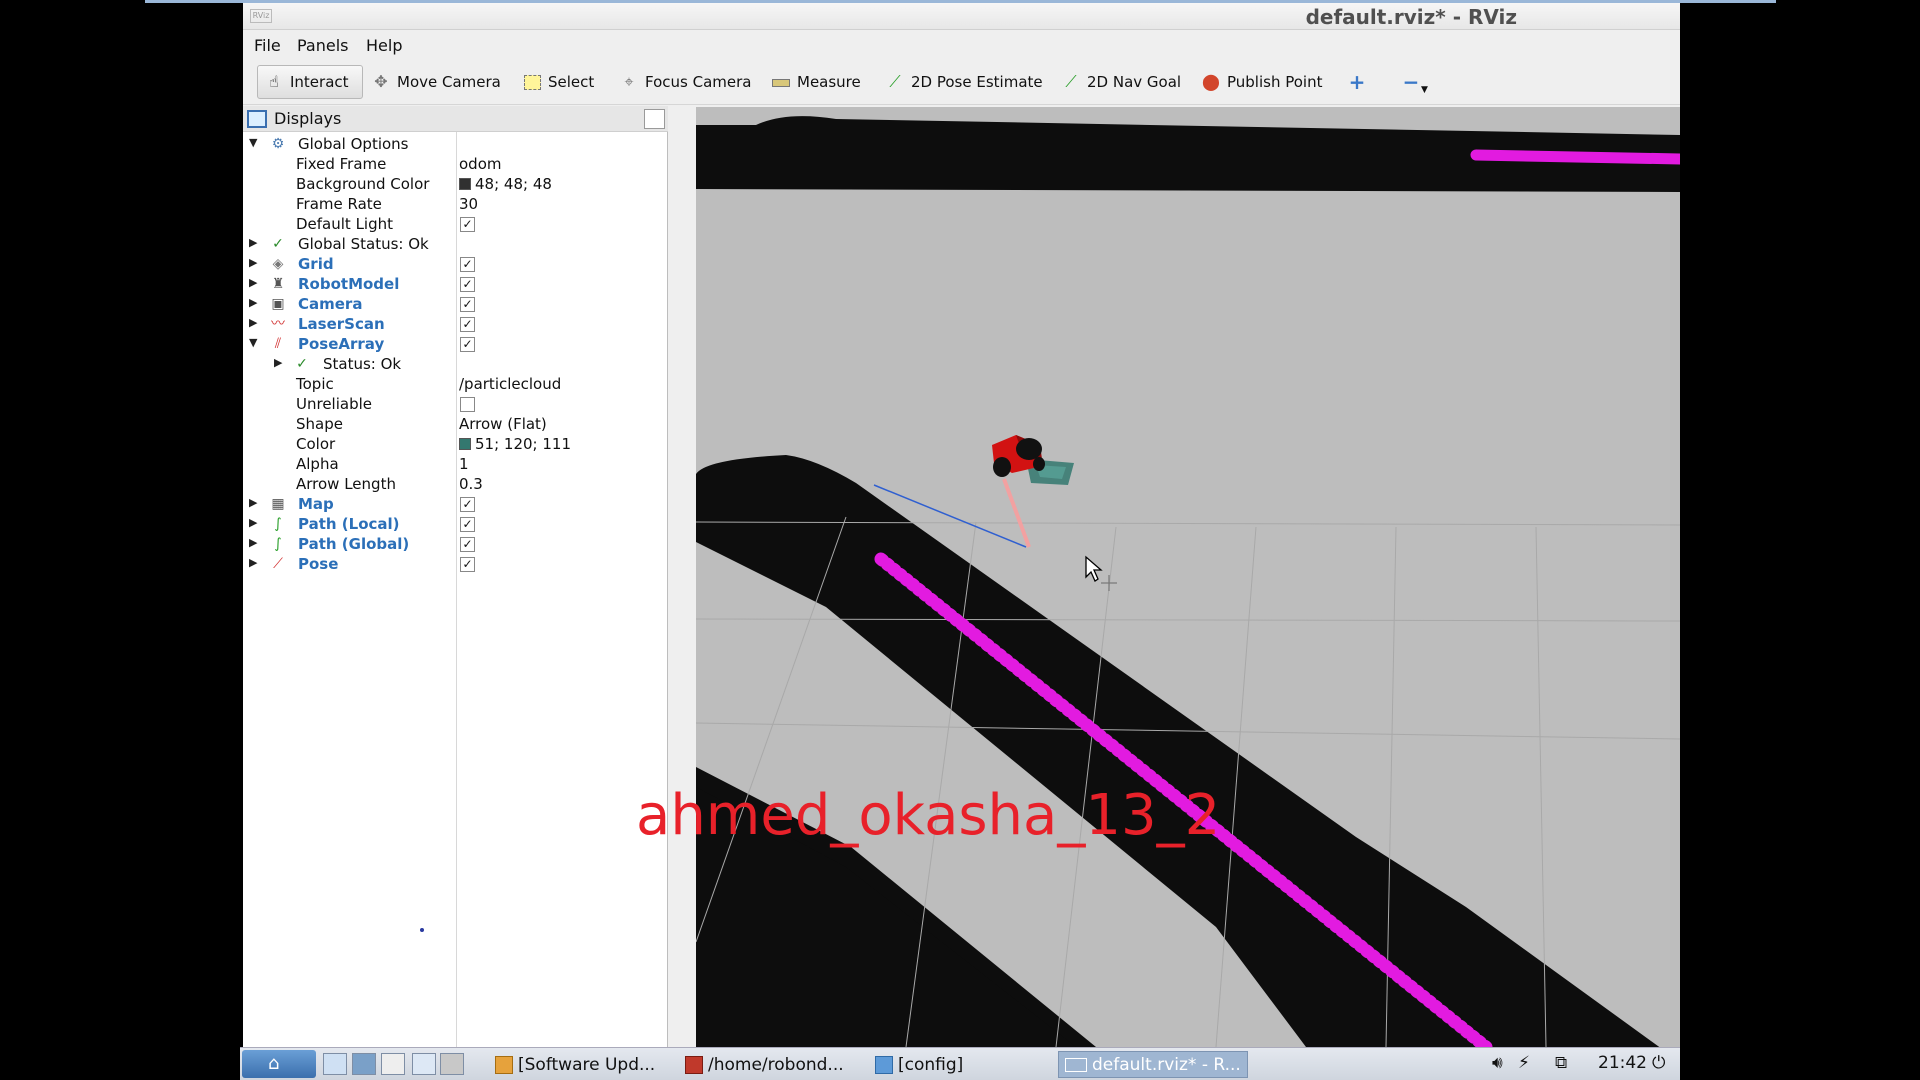 This screenshot has height=1080, width=1920. I want to click on menu-panels: Panels, so click(323, 45).